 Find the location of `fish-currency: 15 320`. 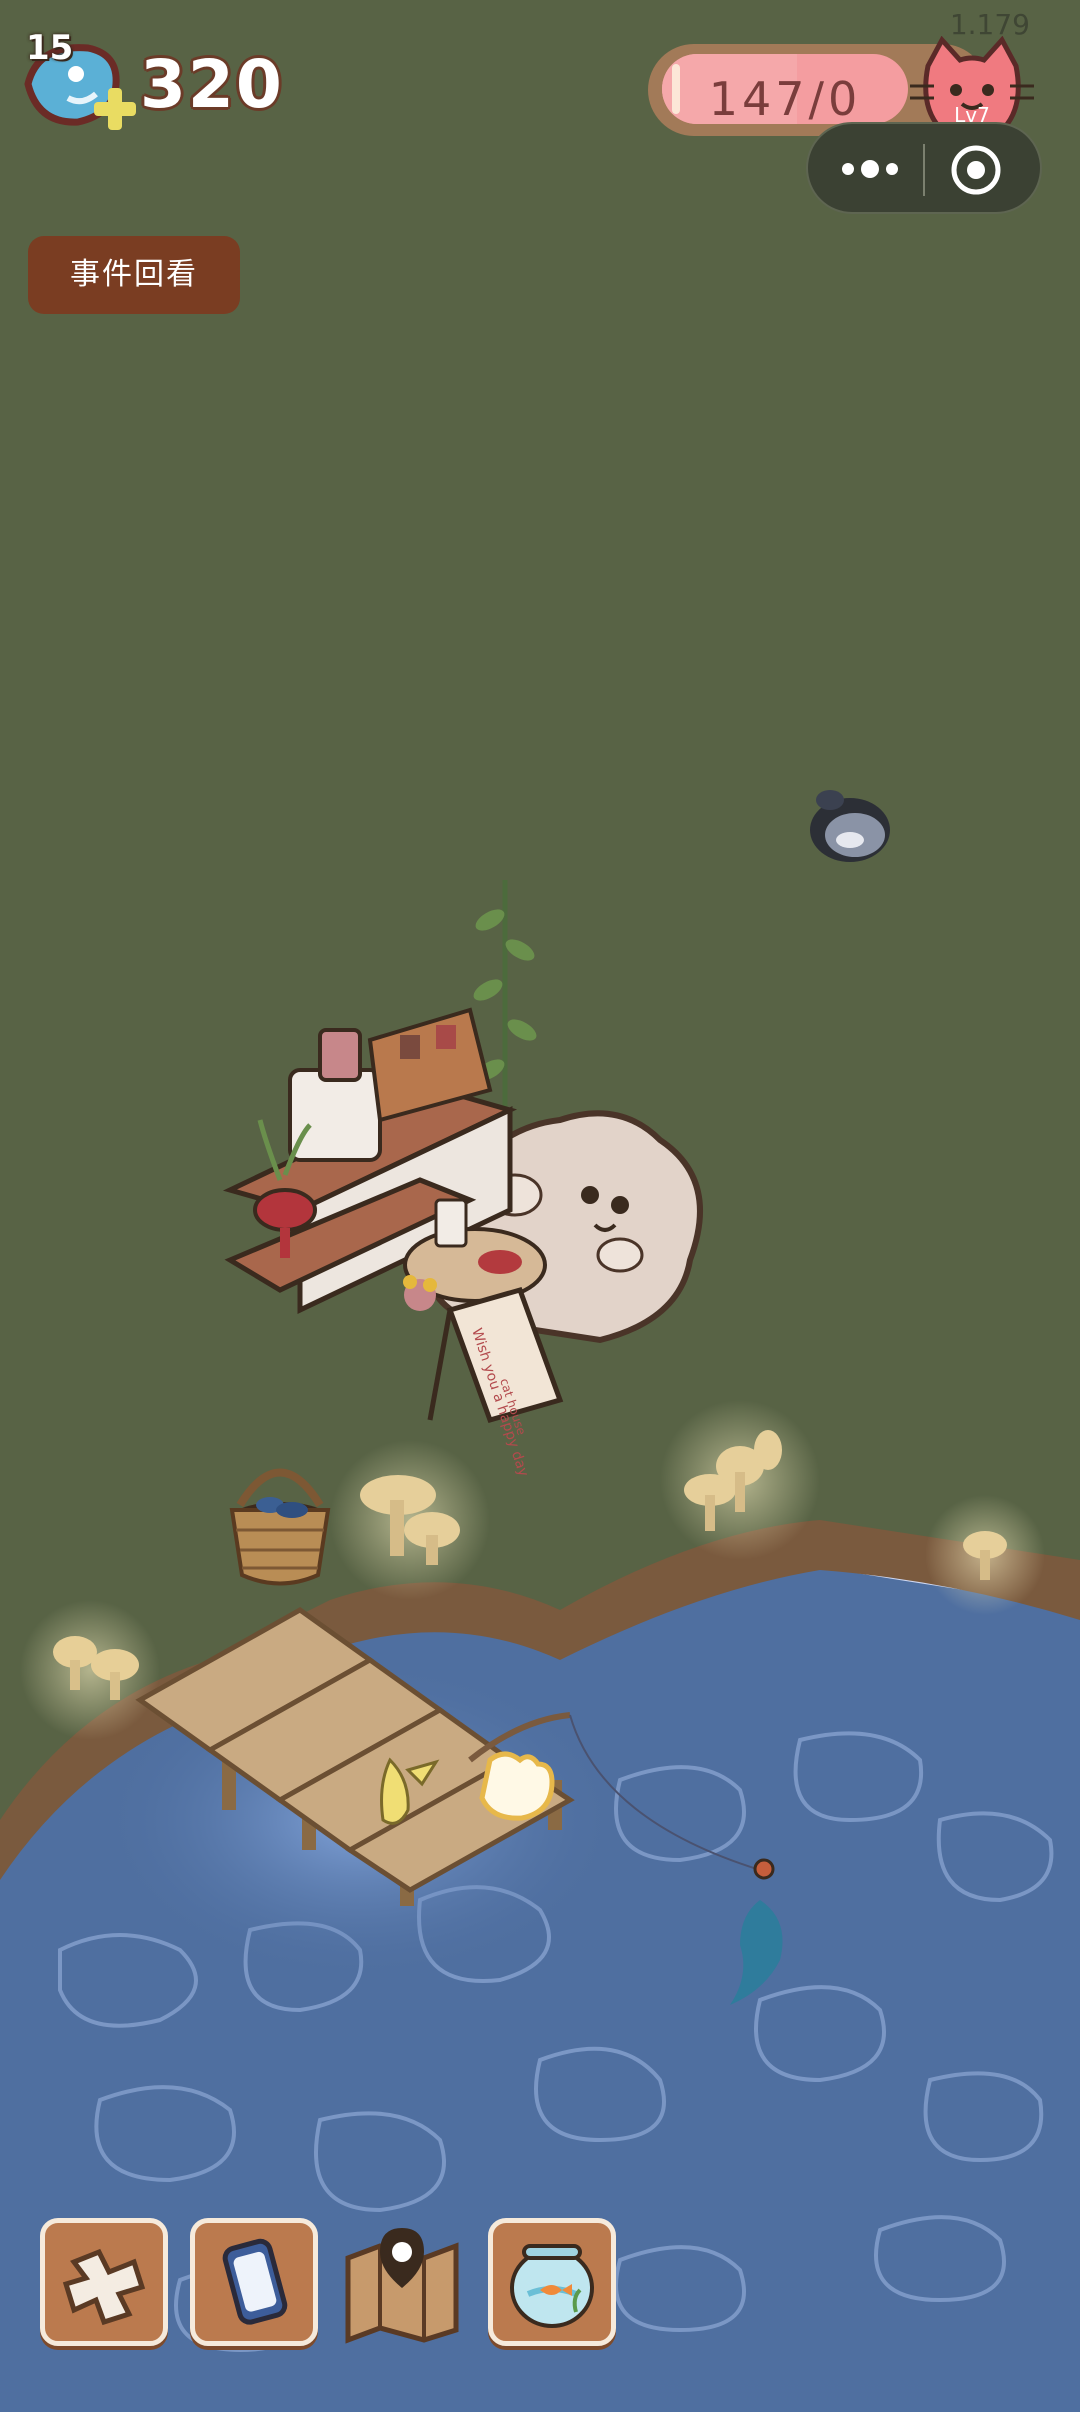

fish-currency: 15 320 is located at coordinates (153, 83).